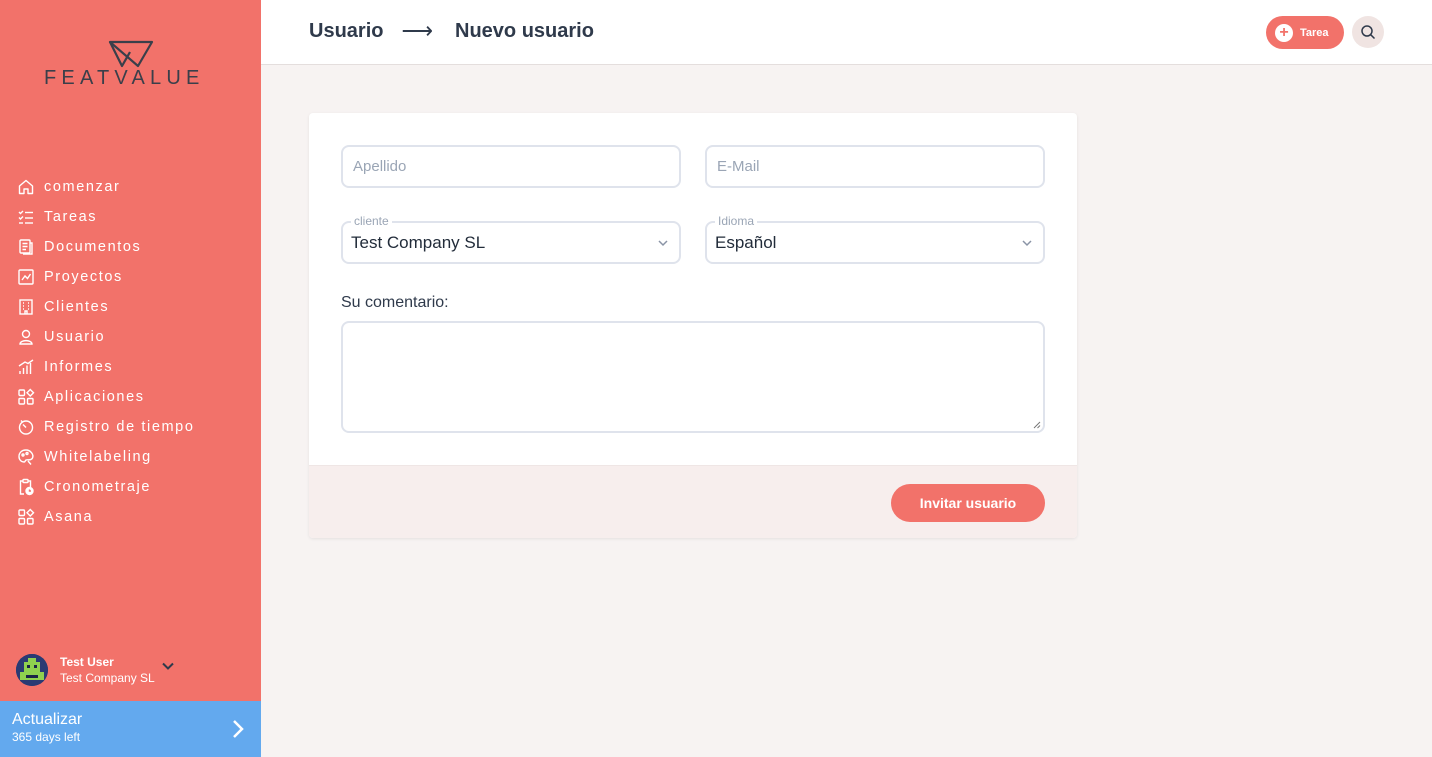 The width and height of the screenshot is (1432, 757). Describe the element at coordinates (98, 457) in the screenshot. I see `sidebar-item-label: Whitelabeling` at that location.